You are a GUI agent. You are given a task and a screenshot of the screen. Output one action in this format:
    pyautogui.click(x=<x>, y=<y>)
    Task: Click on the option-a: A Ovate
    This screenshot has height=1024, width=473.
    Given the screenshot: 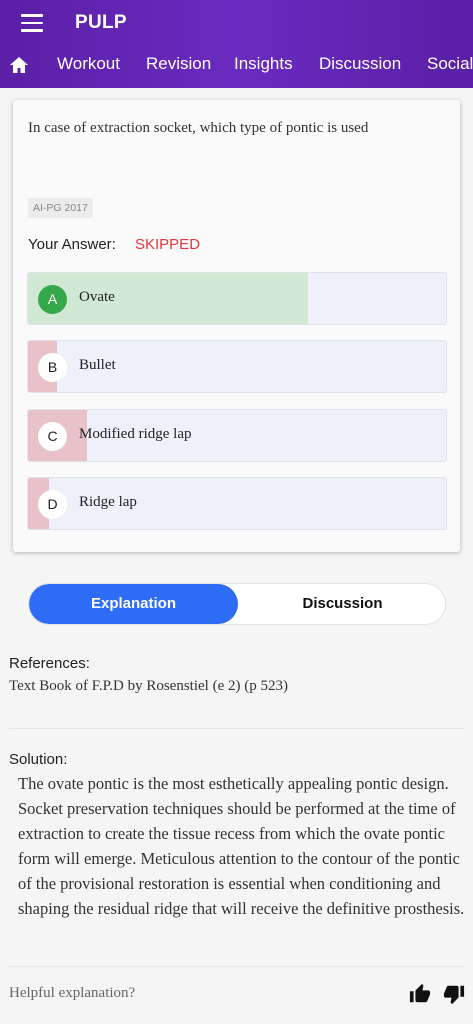 What is the action you would take?
    pyautogui.click(x=237, y=298)
    